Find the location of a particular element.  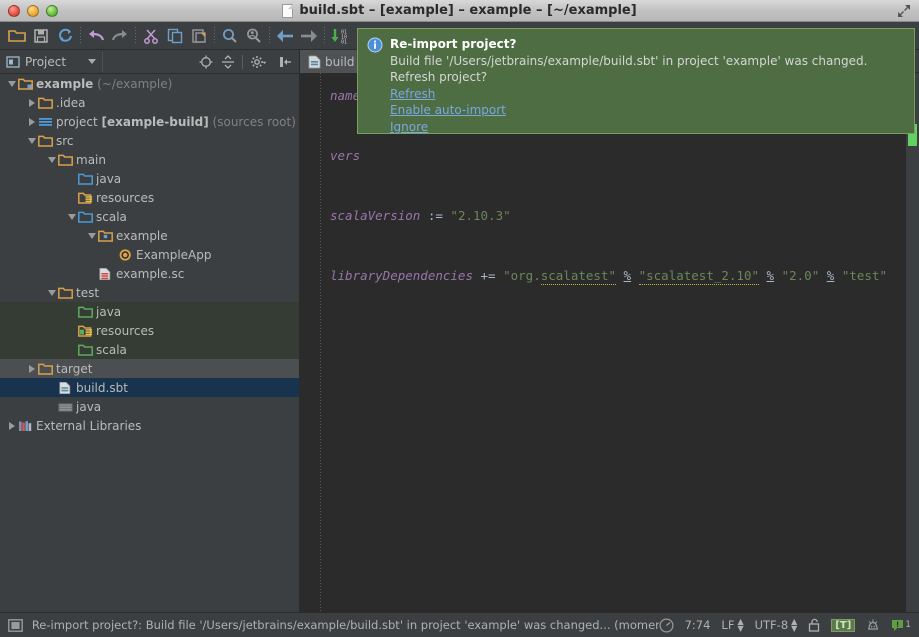

package-folder-icon is located at coordinates (105, 236).